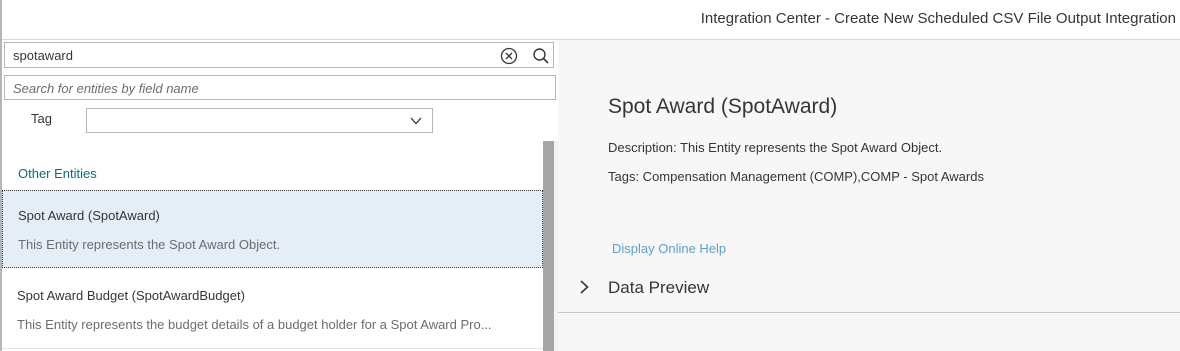  I want to click on list-item-title: Spot Award Budget (SpotAwardBudget), so click(131, 295).